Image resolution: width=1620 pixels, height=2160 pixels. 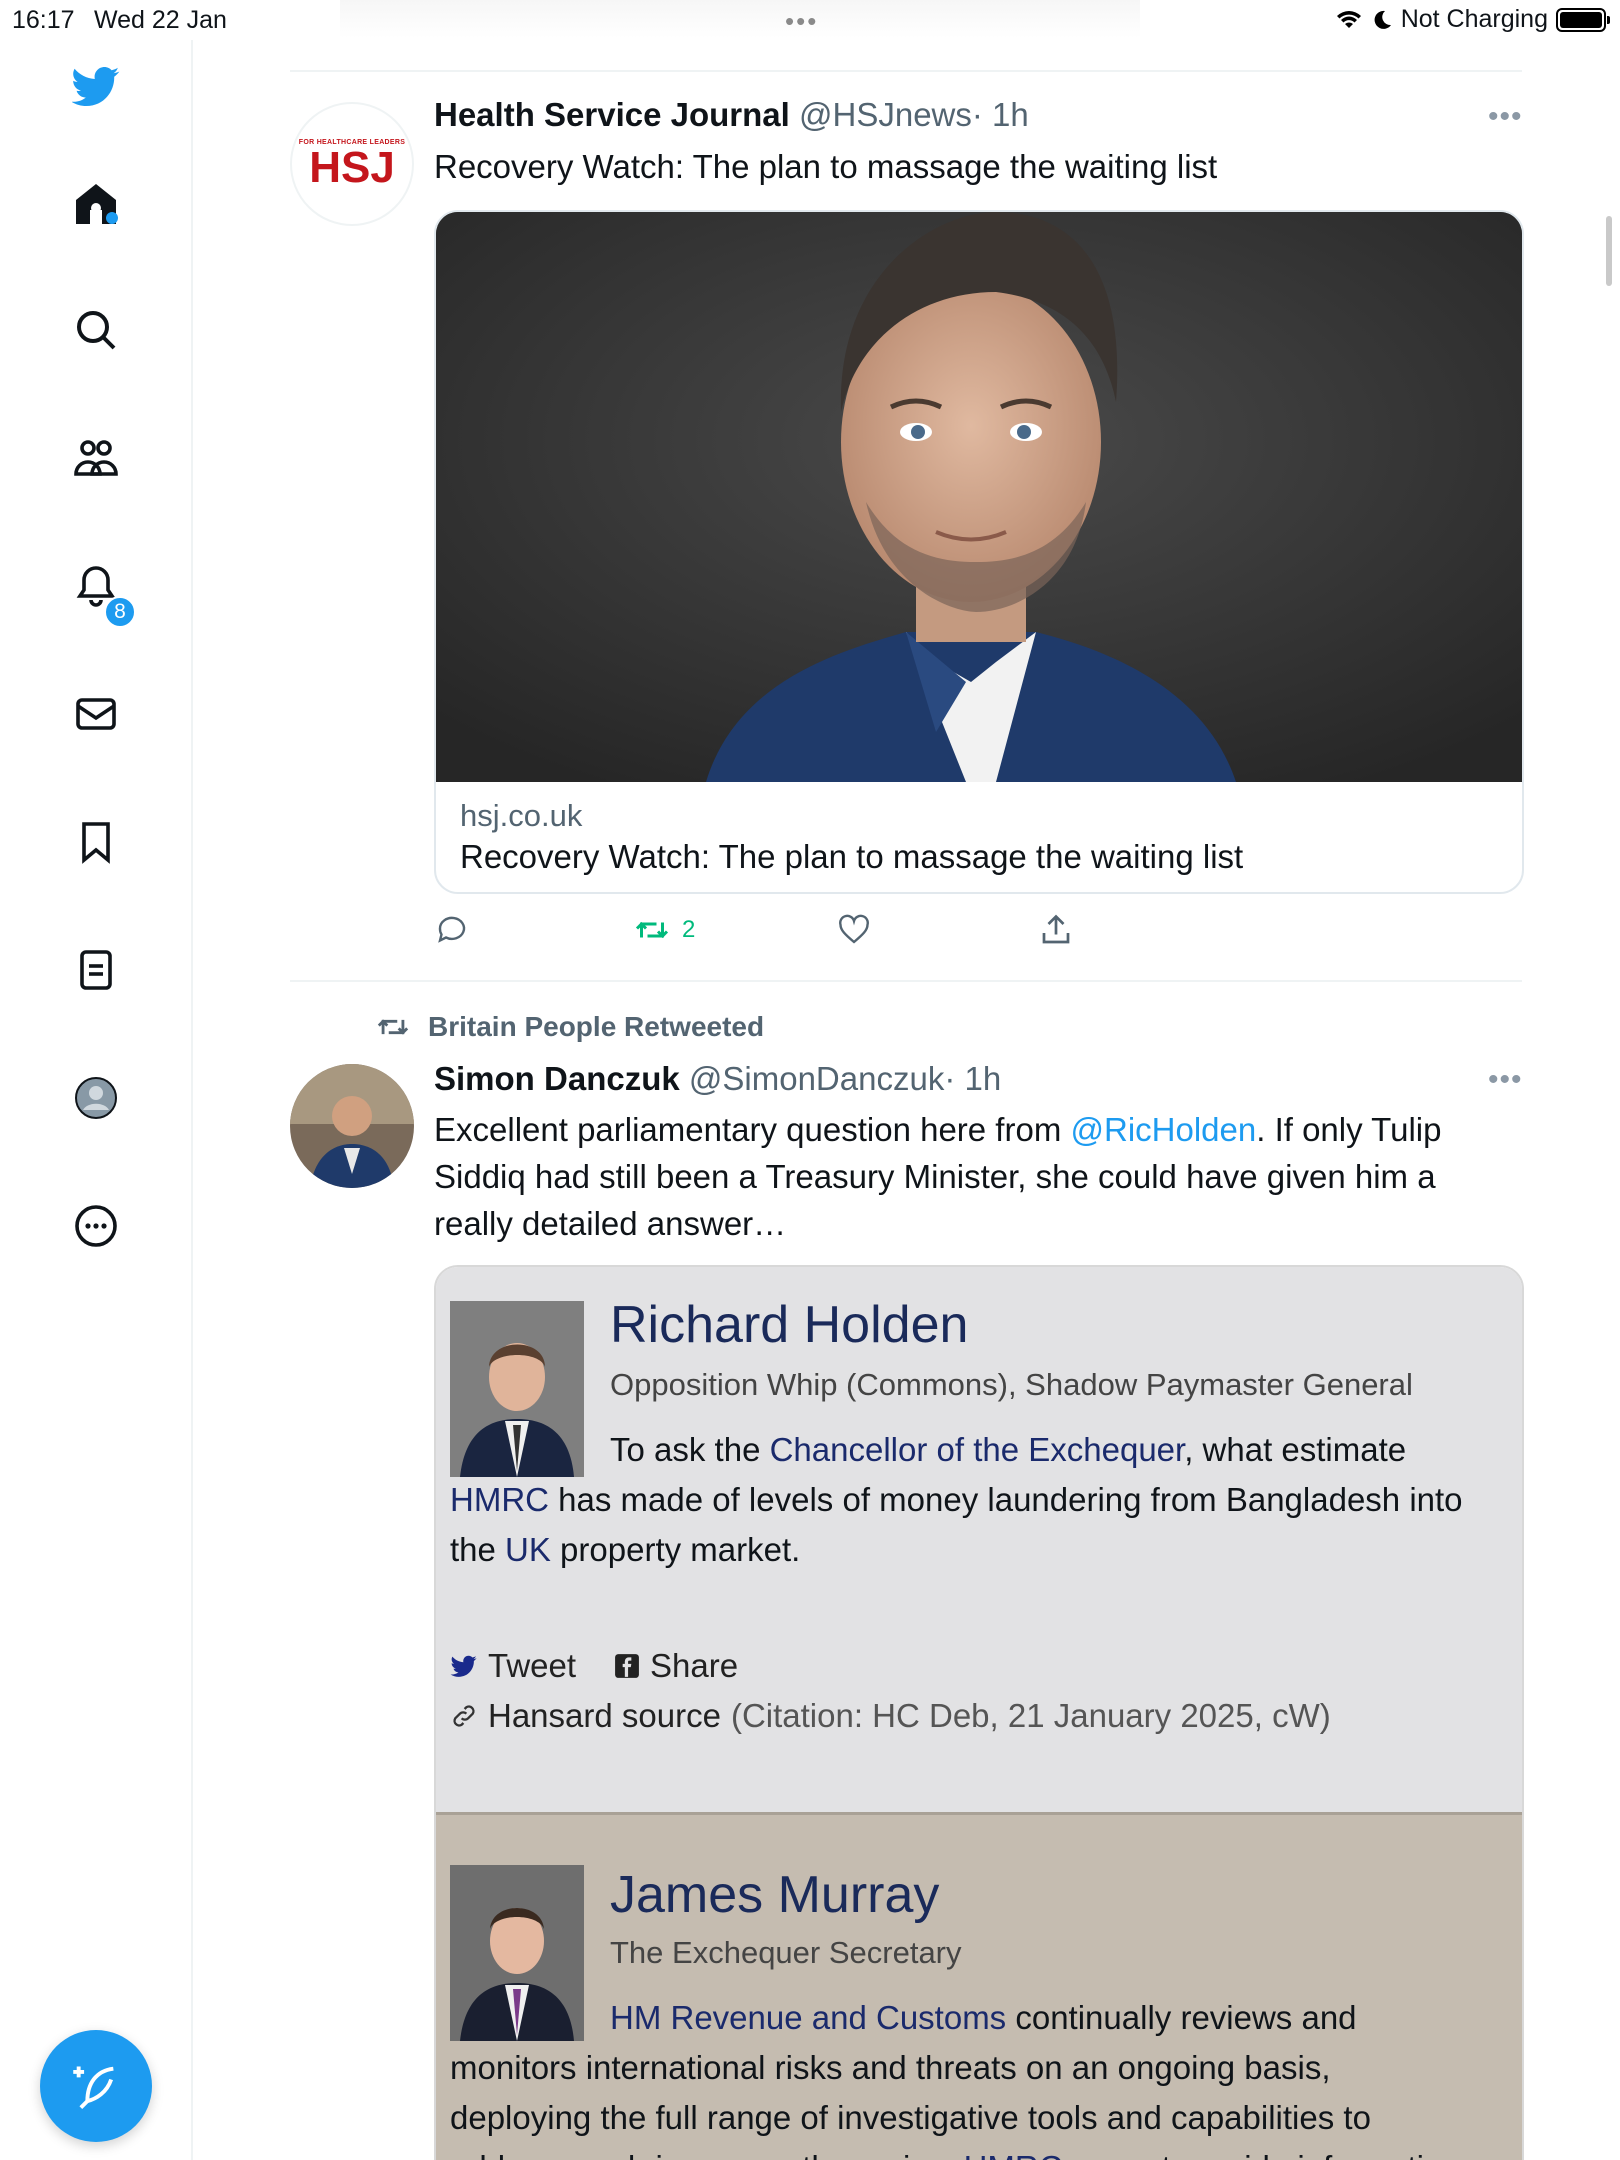 What do you see at coordinates (96, 842) in the screenshot?
I see `bookmark-icon` at bounding box center [96, 842].